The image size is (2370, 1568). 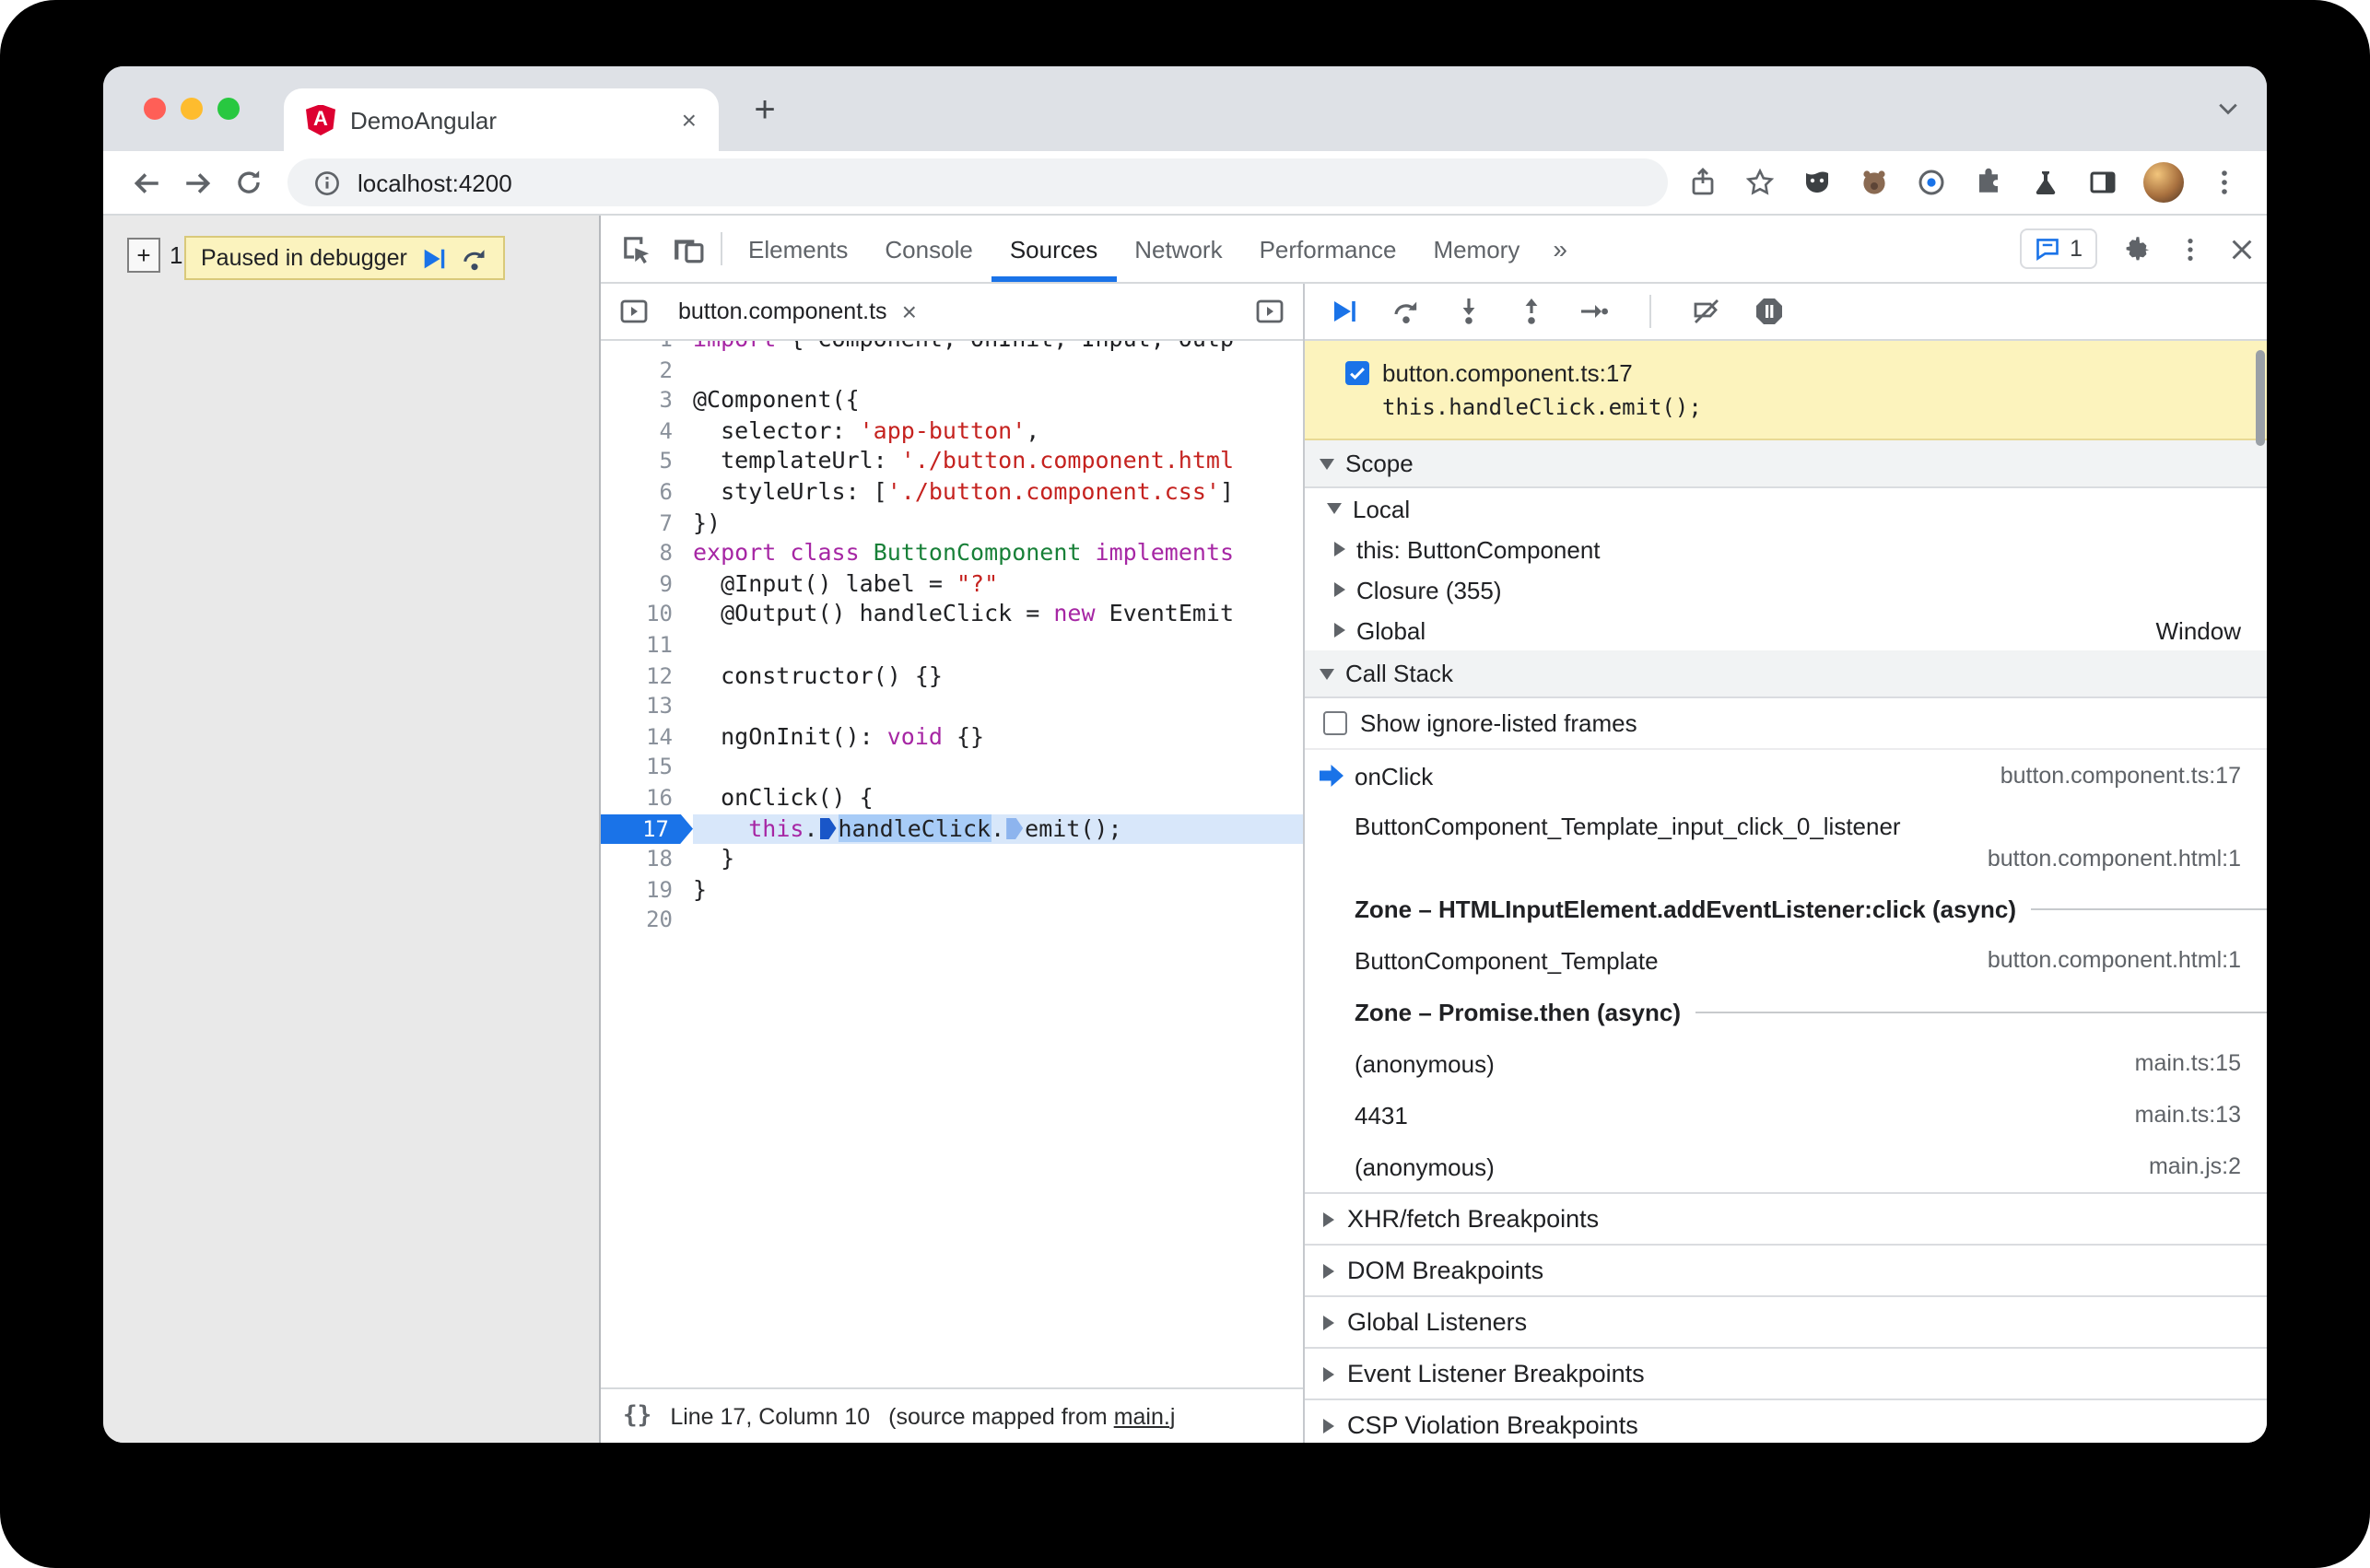 I want to click on line-number-gutter: 15, so click(x=647, y=768).